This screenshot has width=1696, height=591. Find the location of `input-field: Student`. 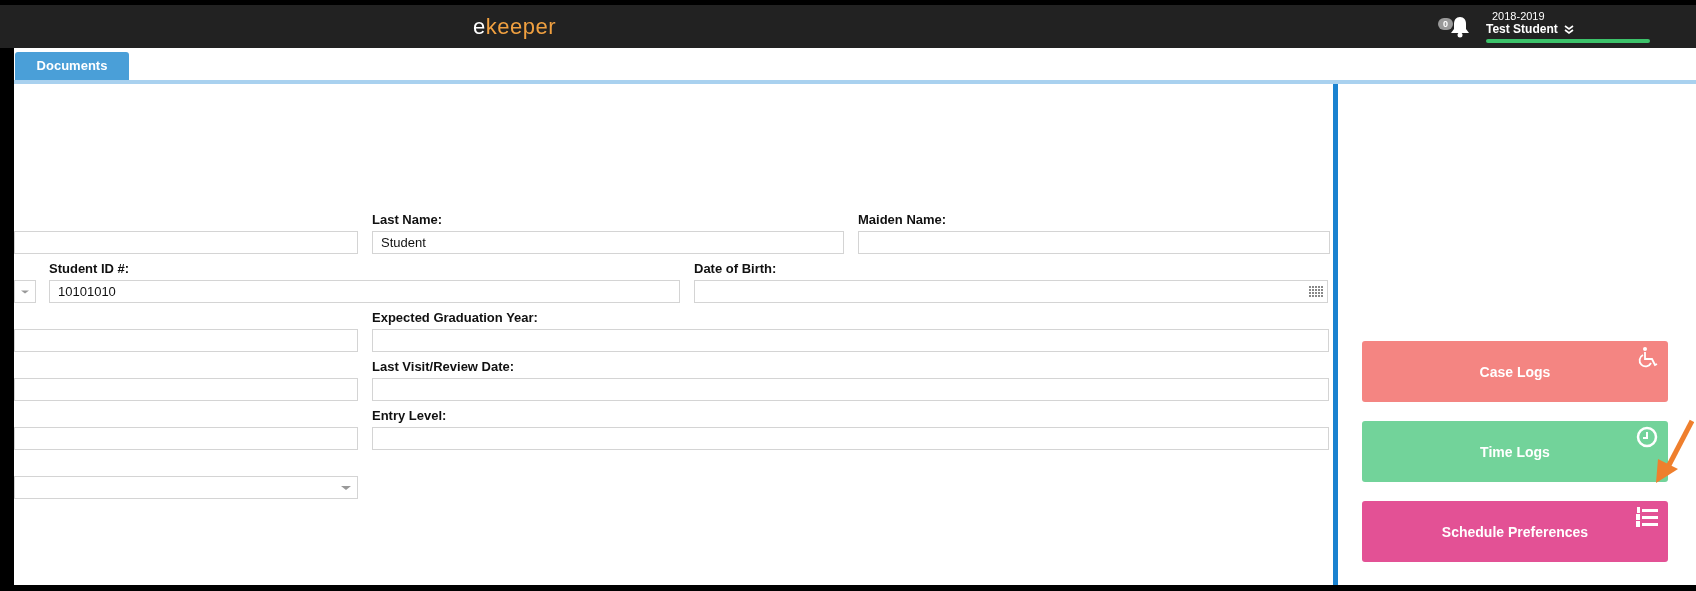

input-field: Student is located at coordinates (608, 242).